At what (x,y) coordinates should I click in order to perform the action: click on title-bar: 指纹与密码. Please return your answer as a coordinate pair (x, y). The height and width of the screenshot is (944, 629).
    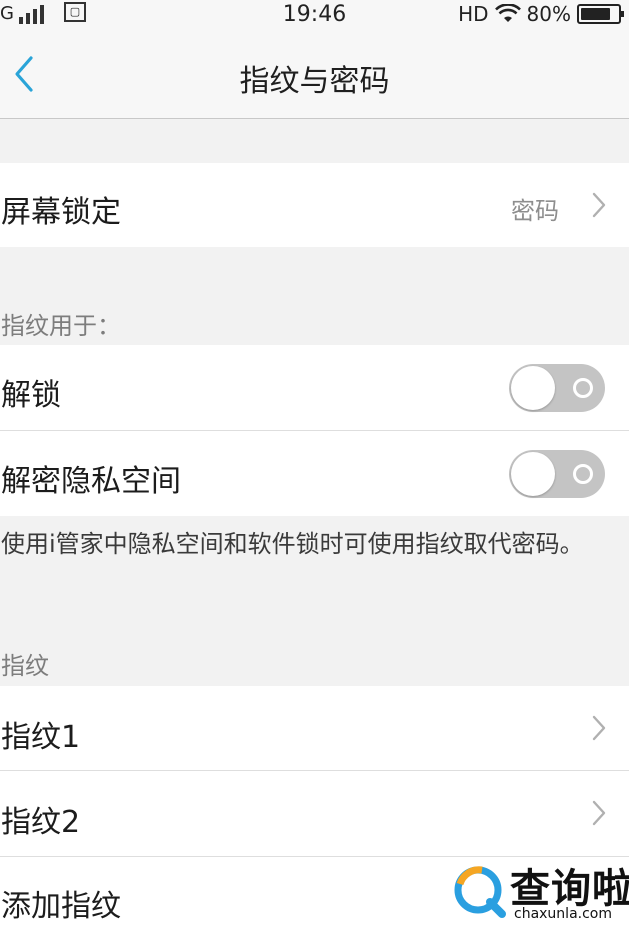
    Looking at the image, I should click on (314, 74).